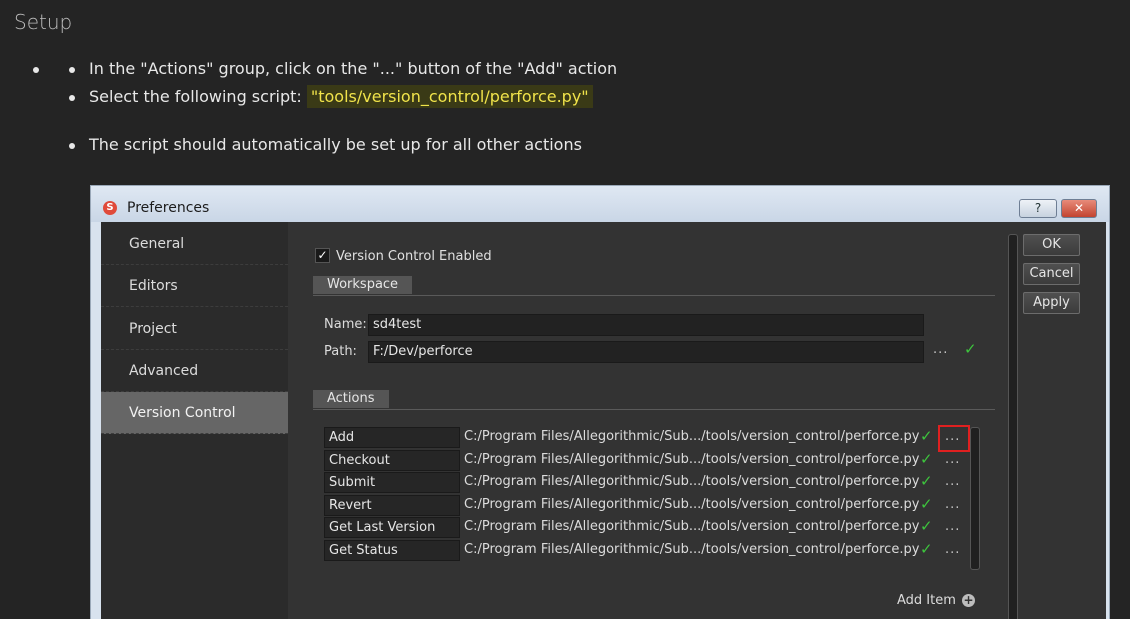 The height and width of the screenshot is (619, 1130). I want to click on dialog-titlebar: S Preferences ? ✕, so click(600, 204).